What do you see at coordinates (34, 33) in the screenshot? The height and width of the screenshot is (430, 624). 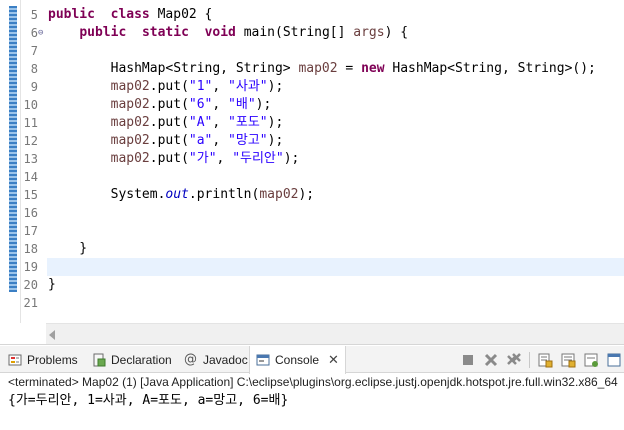 I see `line-number: 6` at bounding box center [34, 33].